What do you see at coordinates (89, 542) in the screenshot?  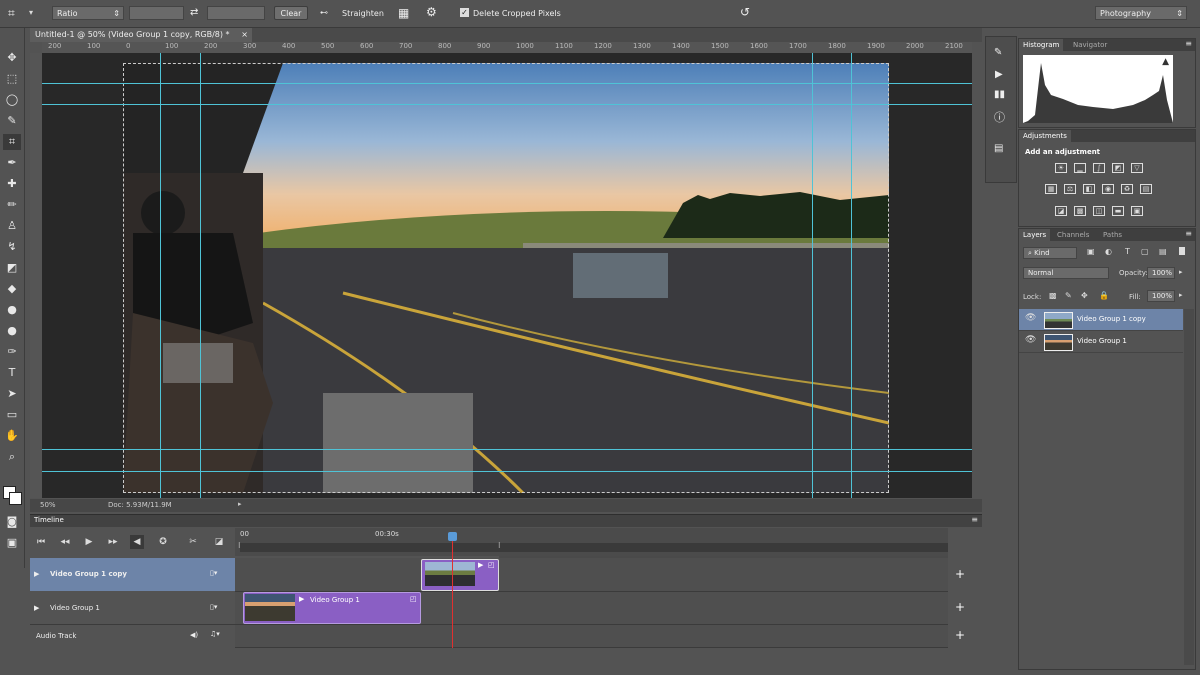 I see `play-icon: ▶` at bounding box center [89, 542].